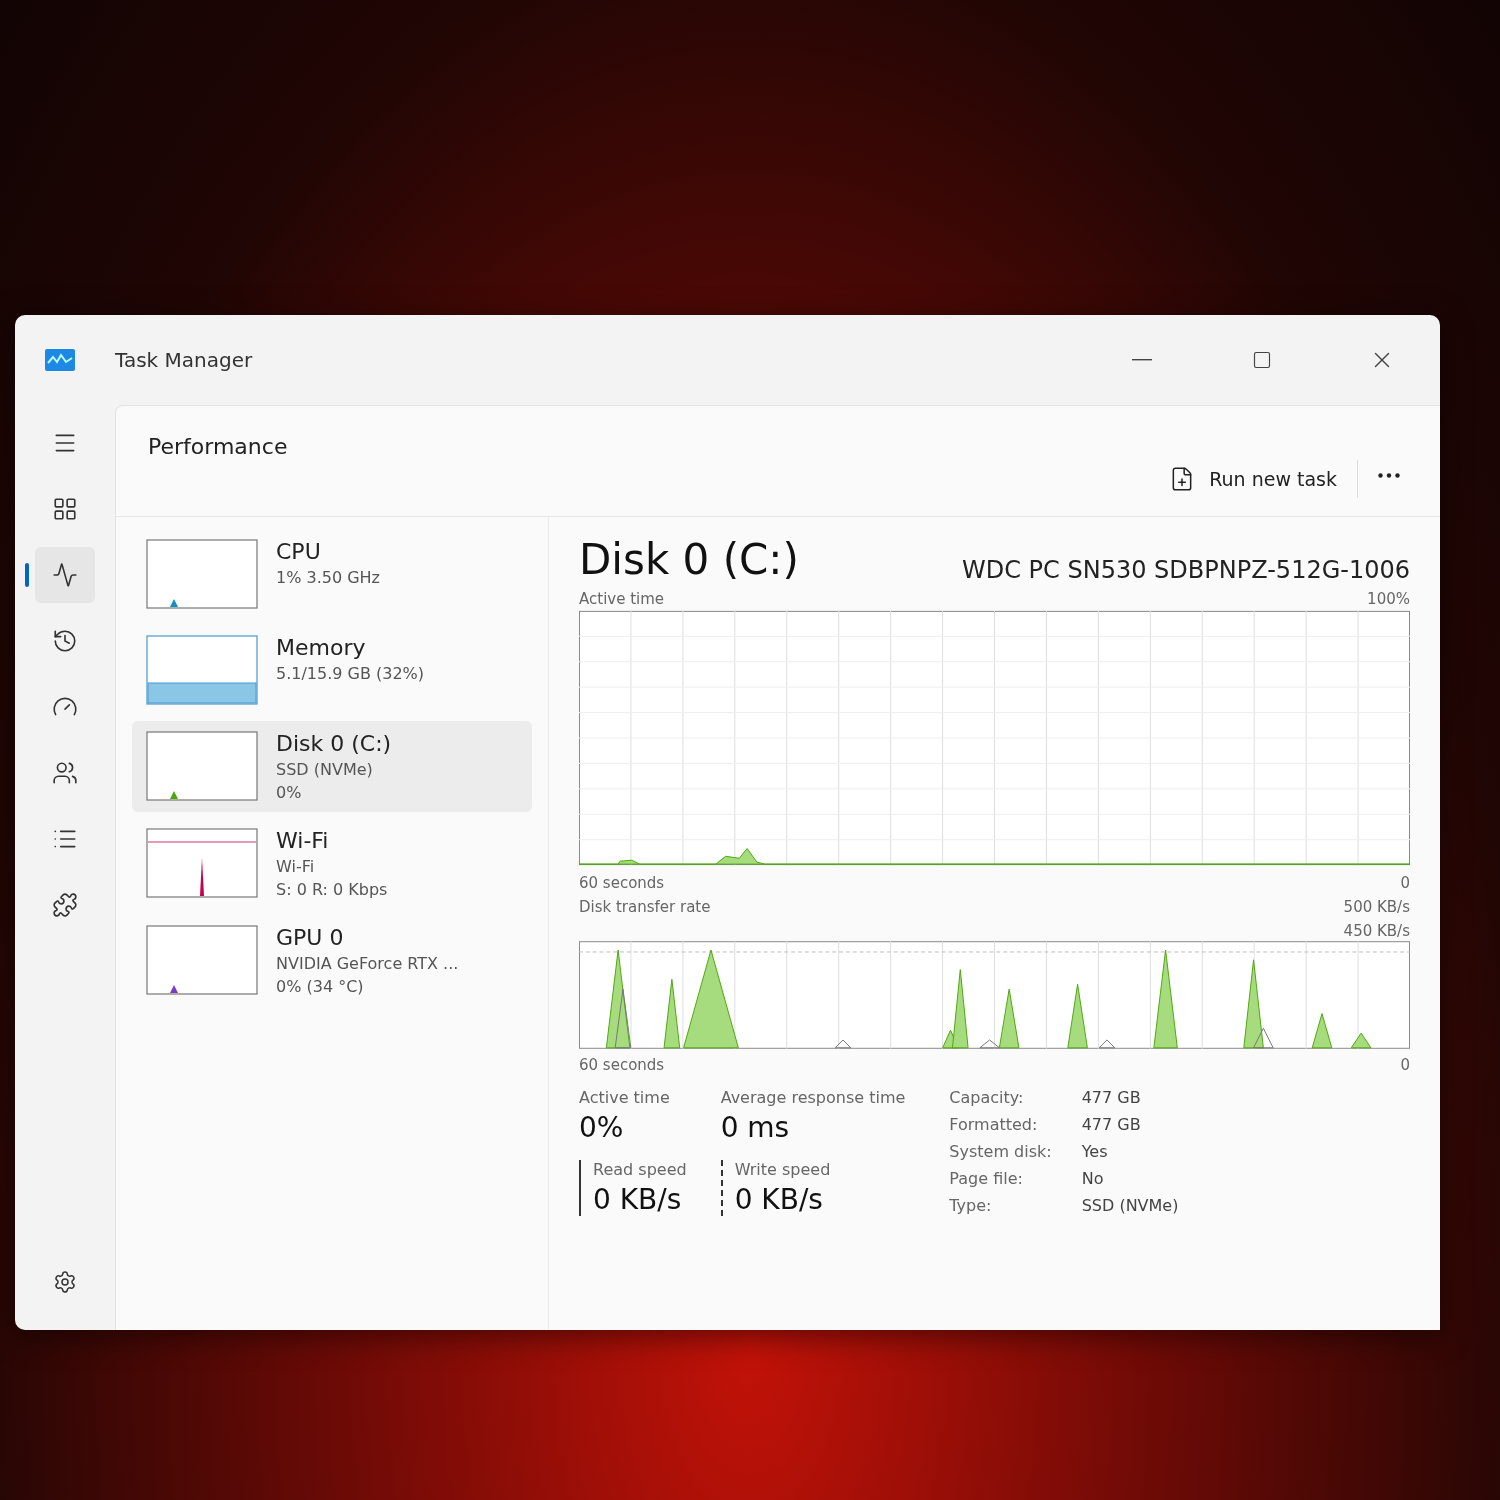 The width and height of the screenshot is (1500, 1500). I want to click on resource-item: Memory 5.1/15.9 GB (32%), so click(332, 670).